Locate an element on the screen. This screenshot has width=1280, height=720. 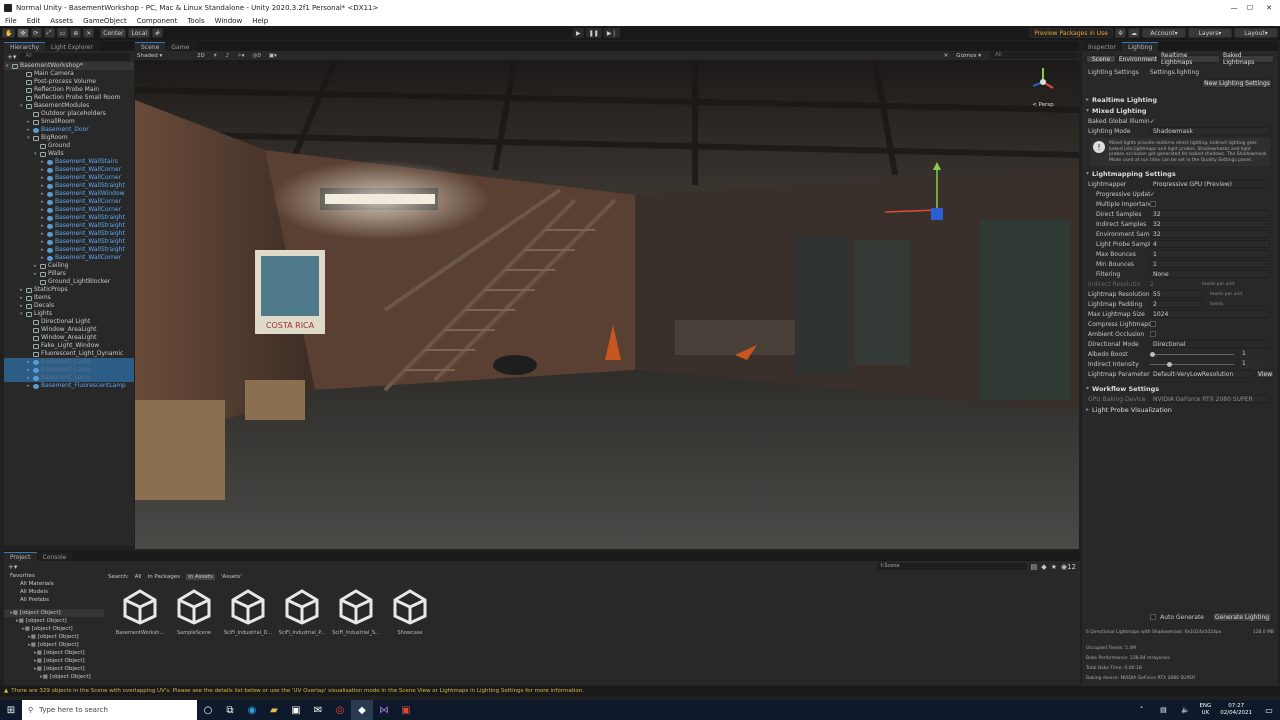
setting-slider is located at coordinates (1192, 354).